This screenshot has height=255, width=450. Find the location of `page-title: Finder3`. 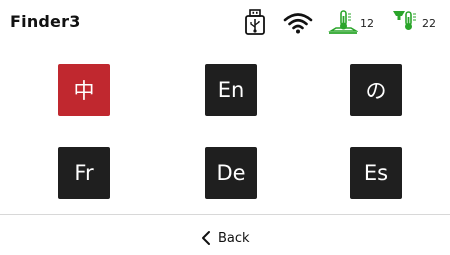

page-title: Finder3 is located at coordinates (45, 21).